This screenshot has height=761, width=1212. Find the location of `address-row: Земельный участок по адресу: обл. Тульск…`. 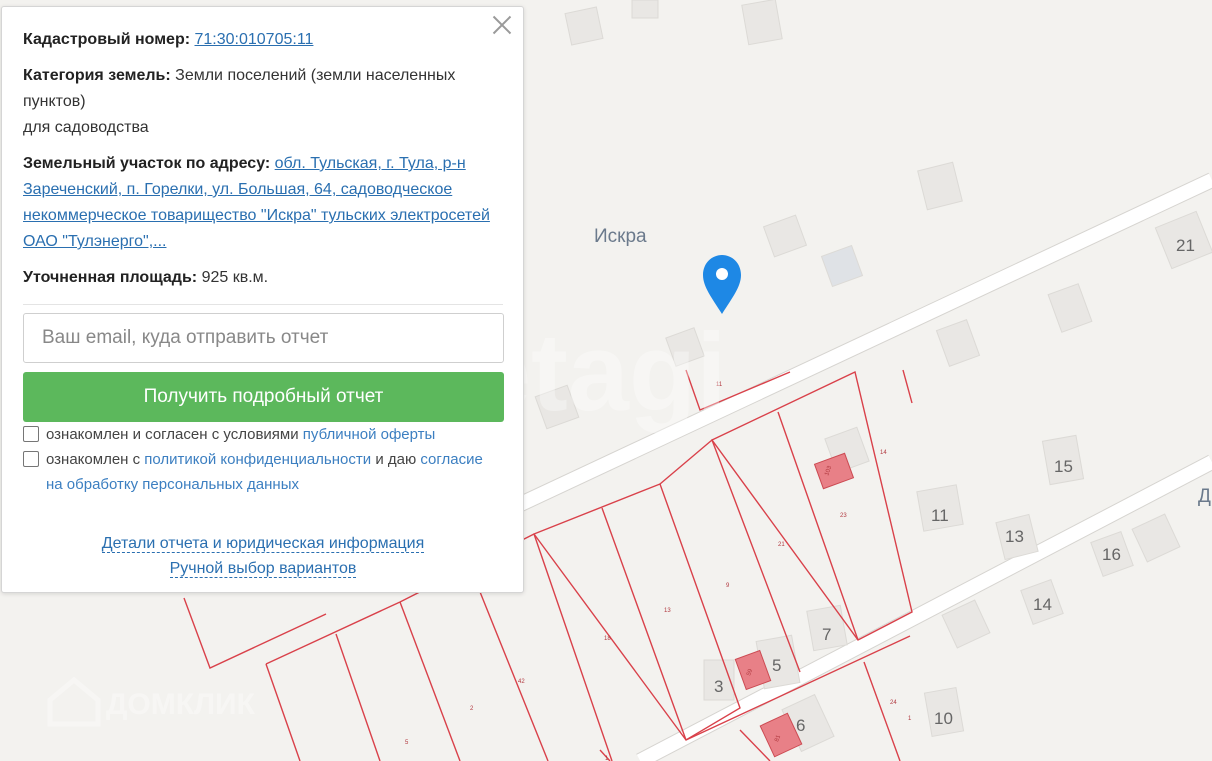

address-row: Земельный участок по адресу: обл. Тульск… is located at coordinates (263, 203).